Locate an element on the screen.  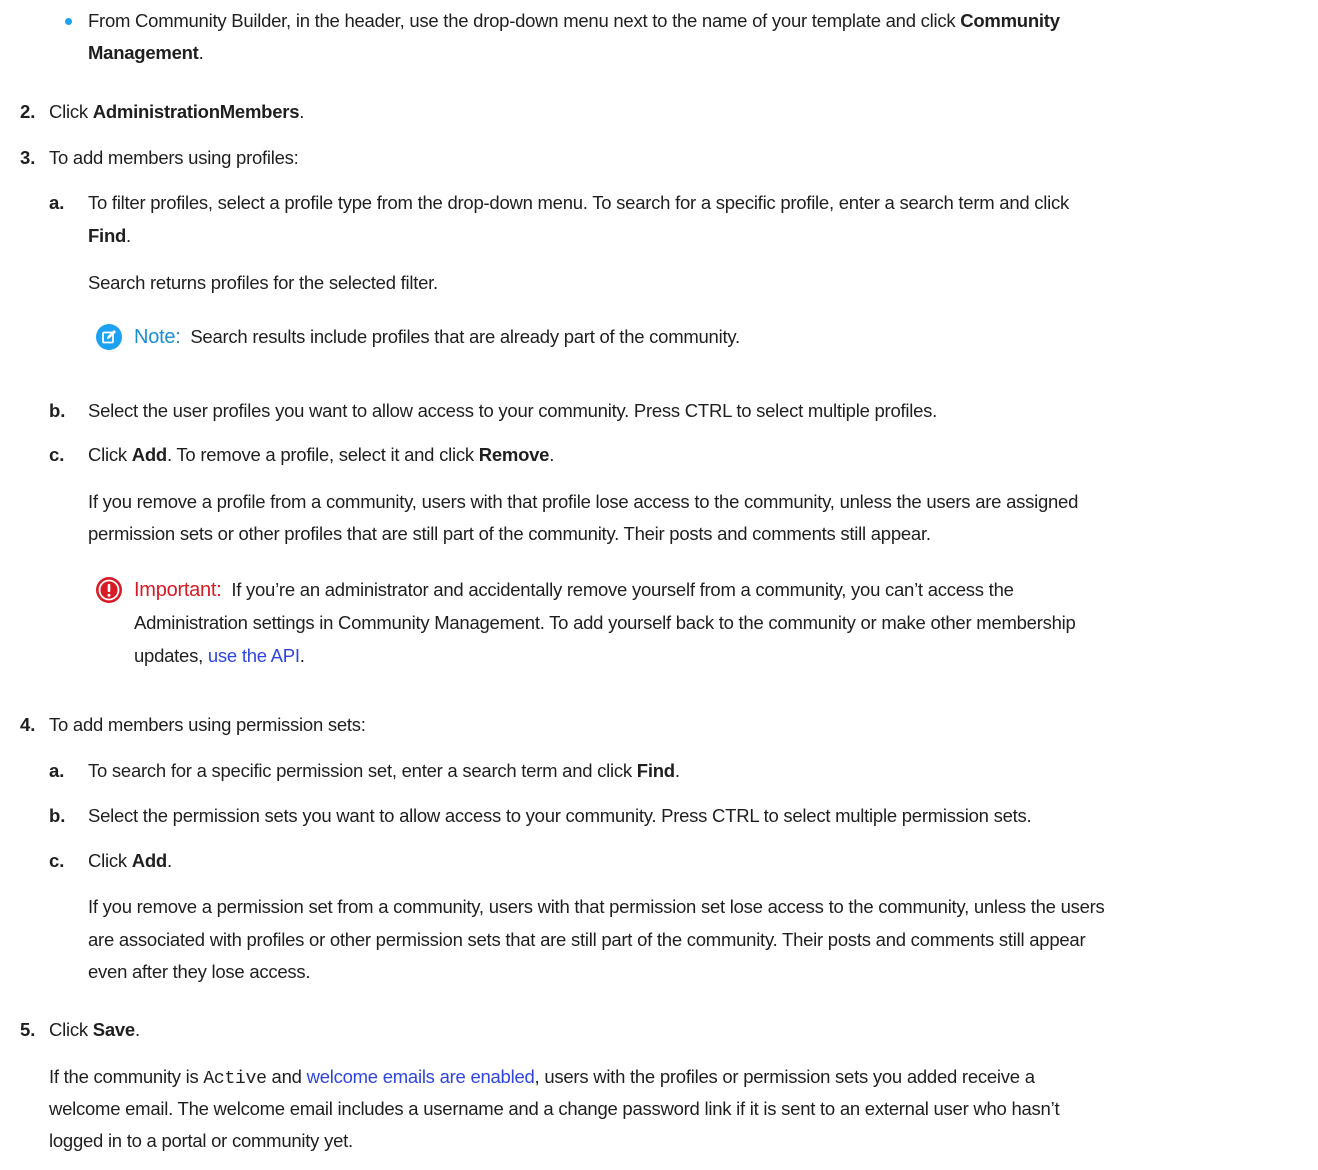
step-3a-line-2: Find. is located at coordinates (109, 235).